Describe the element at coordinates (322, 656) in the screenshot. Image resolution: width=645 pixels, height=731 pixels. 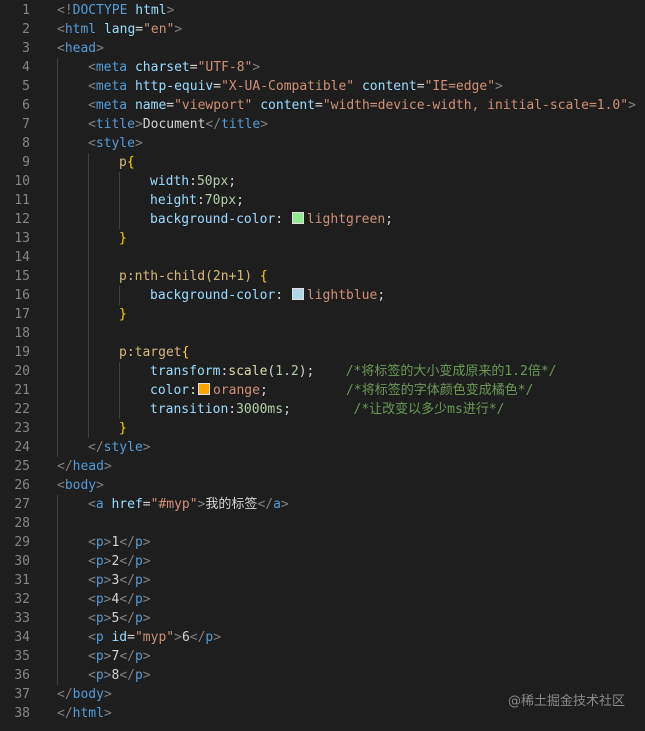
I see `code-line: 35 <p>7</p>` at that location.